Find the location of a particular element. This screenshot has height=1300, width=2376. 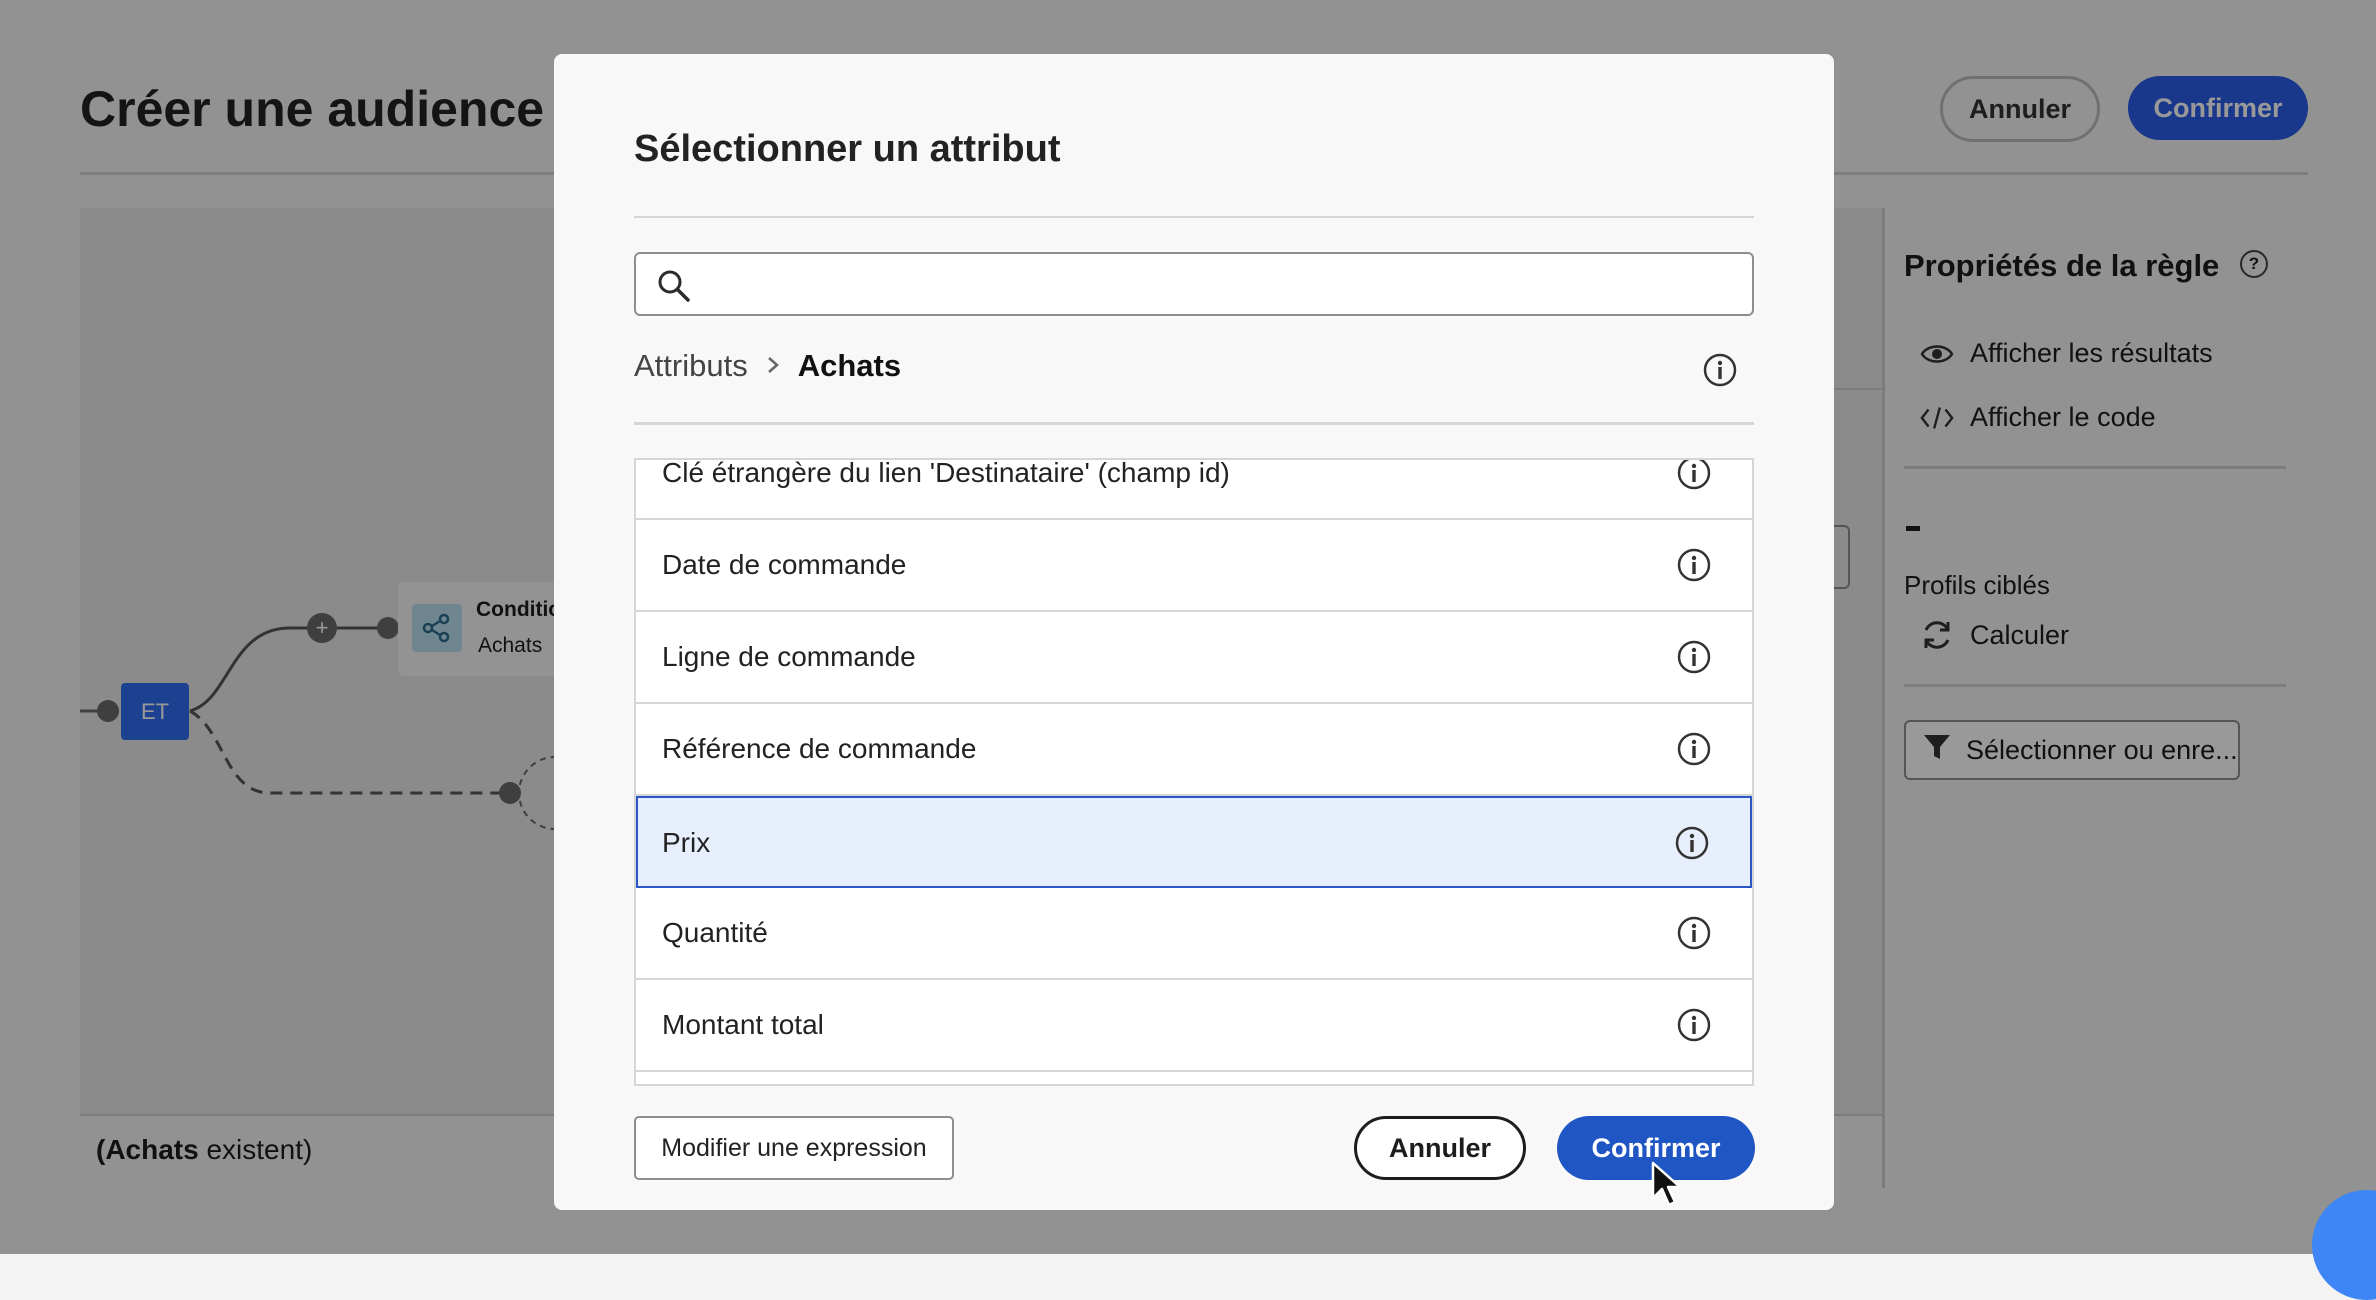

attribute-row: Prix is located at coordinates (1194, 842).